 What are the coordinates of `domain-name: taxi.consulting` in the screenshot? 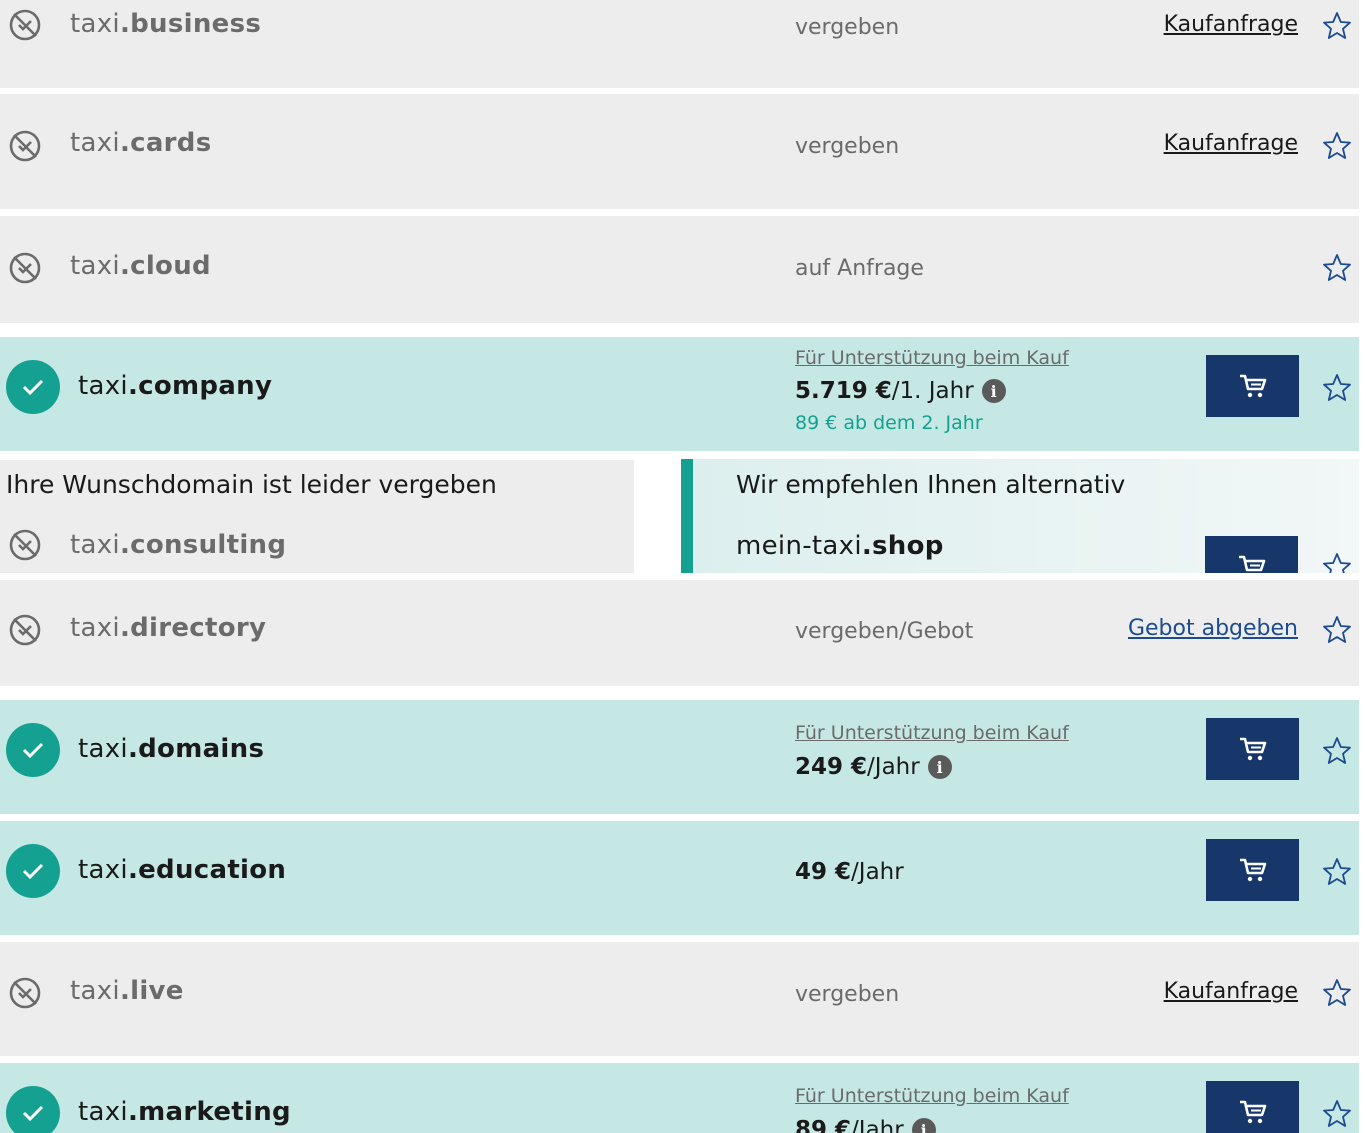 It's located at (178, 545).